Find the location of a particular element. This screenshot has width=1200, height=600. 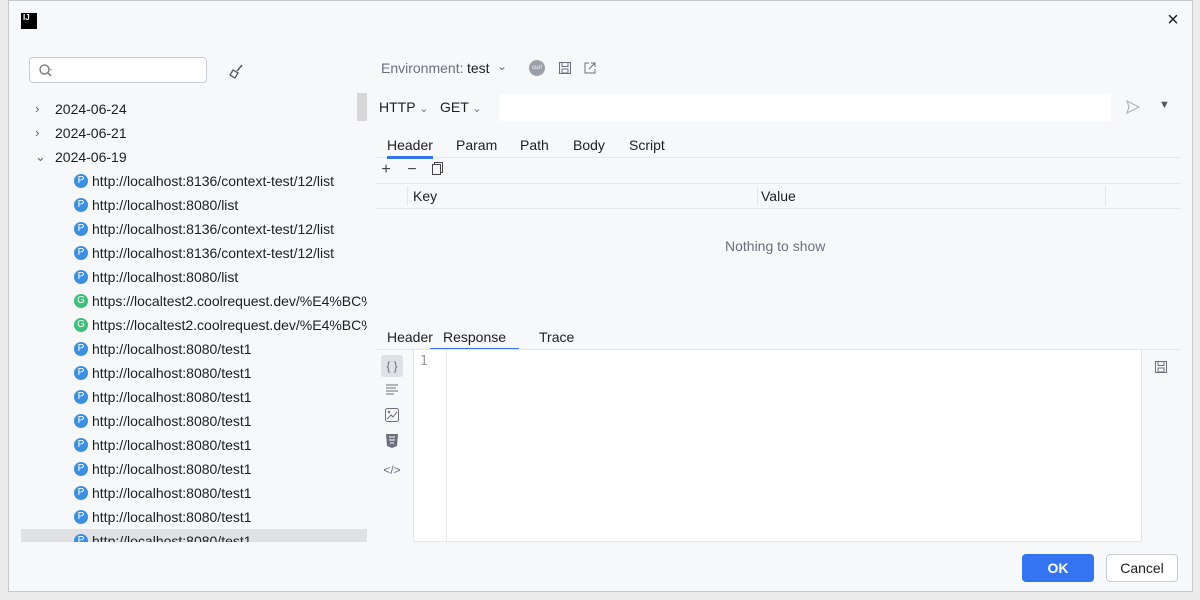

remove-icon: − is located at coordinates (412, 170).